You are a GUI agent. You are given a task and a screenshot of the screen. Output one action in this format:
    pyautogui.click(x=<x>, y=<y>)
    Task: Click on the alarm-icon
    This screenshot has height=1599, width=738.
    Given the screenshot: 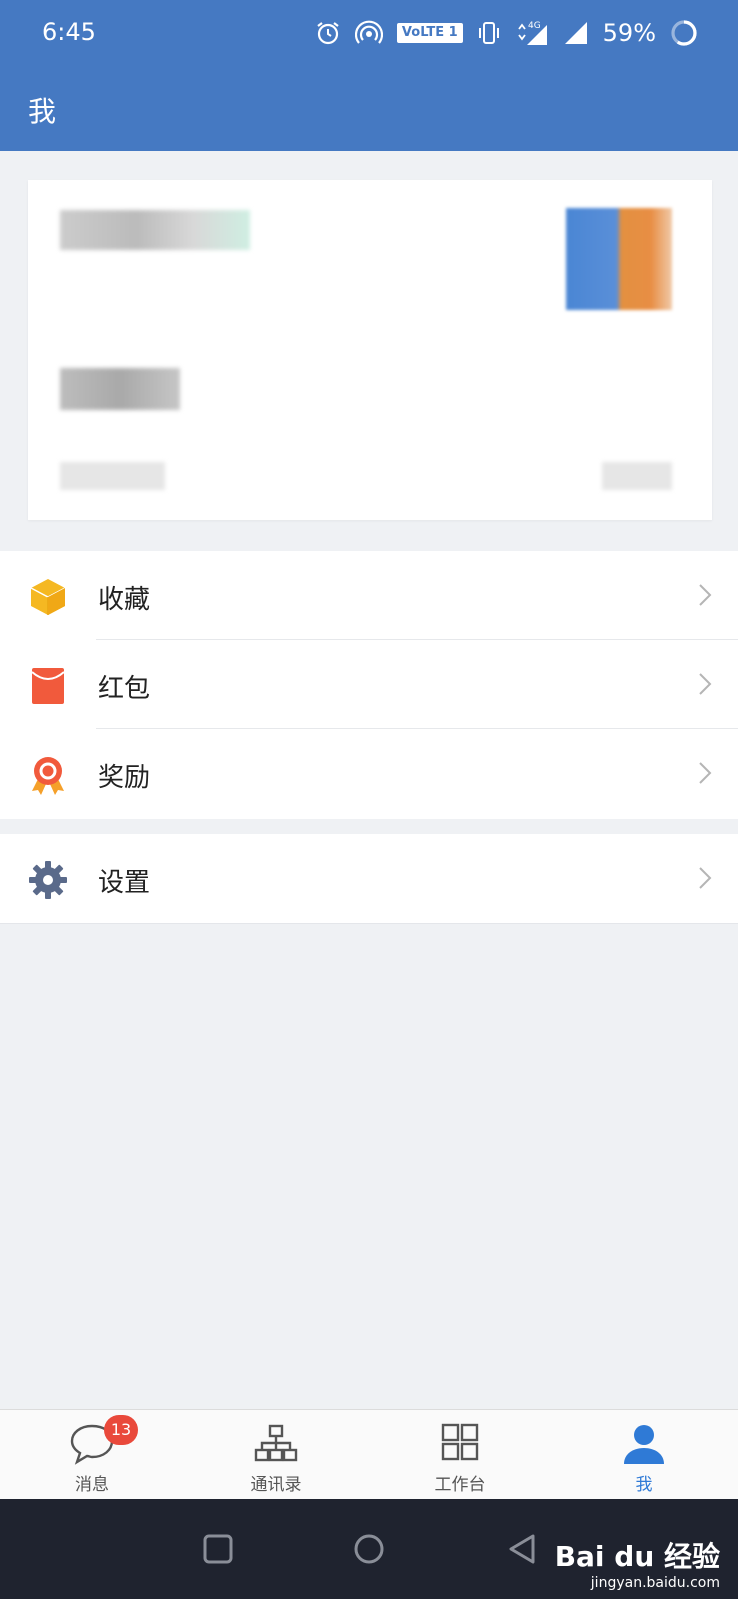 What is the action you would take?
    pyautogui.click(x=328, y=33)
    